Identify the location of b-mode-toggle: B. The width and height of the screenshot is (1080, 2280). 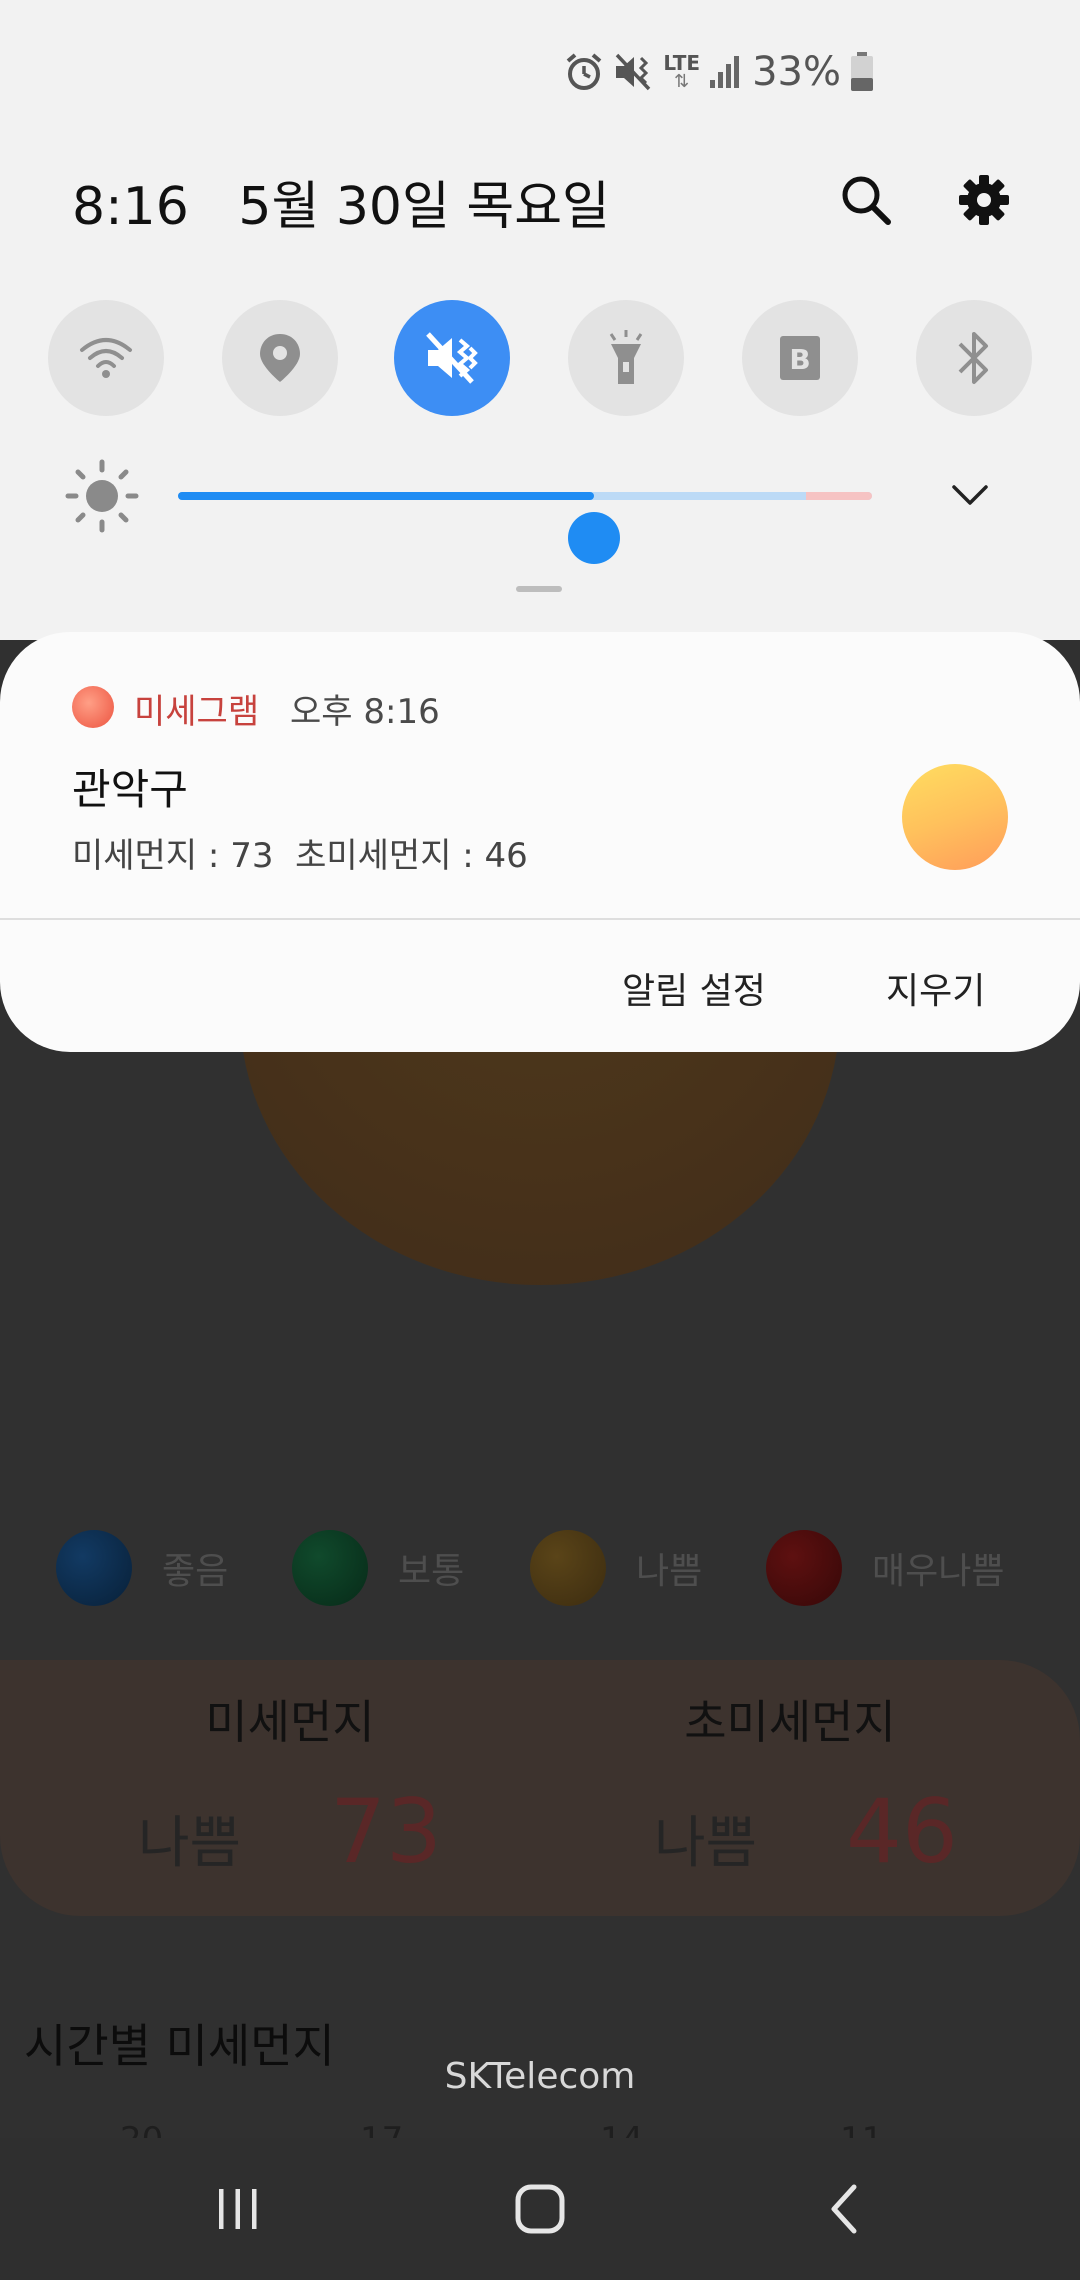
(800, 358).